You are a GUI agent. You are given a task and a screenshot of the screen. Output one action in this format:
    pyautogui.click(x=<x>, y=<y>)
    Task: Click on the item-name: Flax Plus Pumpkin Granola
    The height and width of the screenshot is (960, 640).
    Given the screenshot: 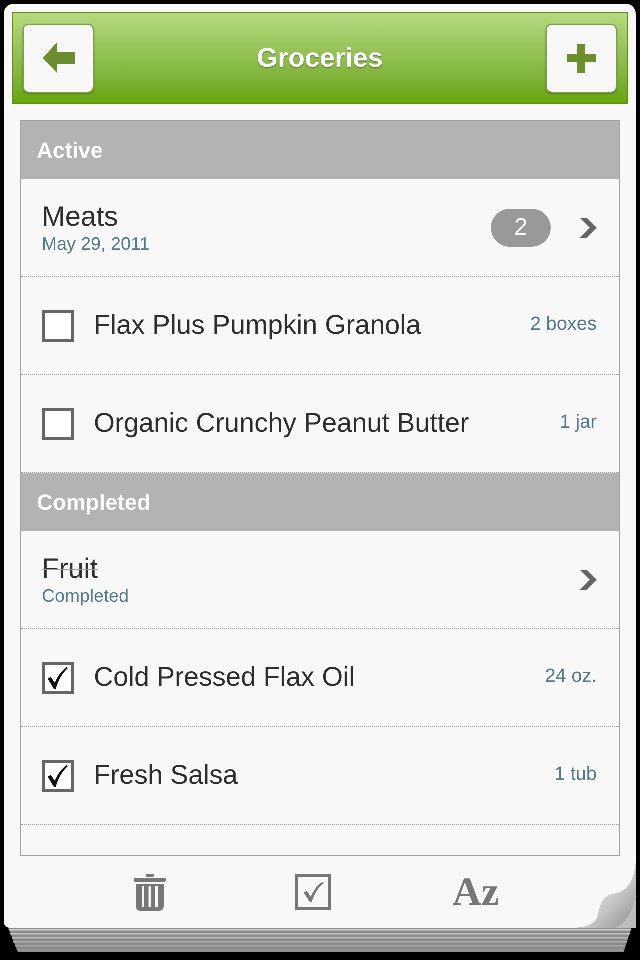 What is the action you would take?
    pyautogui.click(x=258, y=325)
    